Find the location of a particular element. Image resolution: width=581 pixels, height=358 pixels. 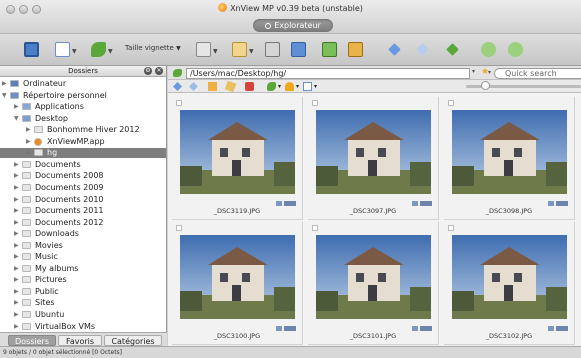

thumbnail-item: _DSC3101.JPG is located at coordinates (373, 283).